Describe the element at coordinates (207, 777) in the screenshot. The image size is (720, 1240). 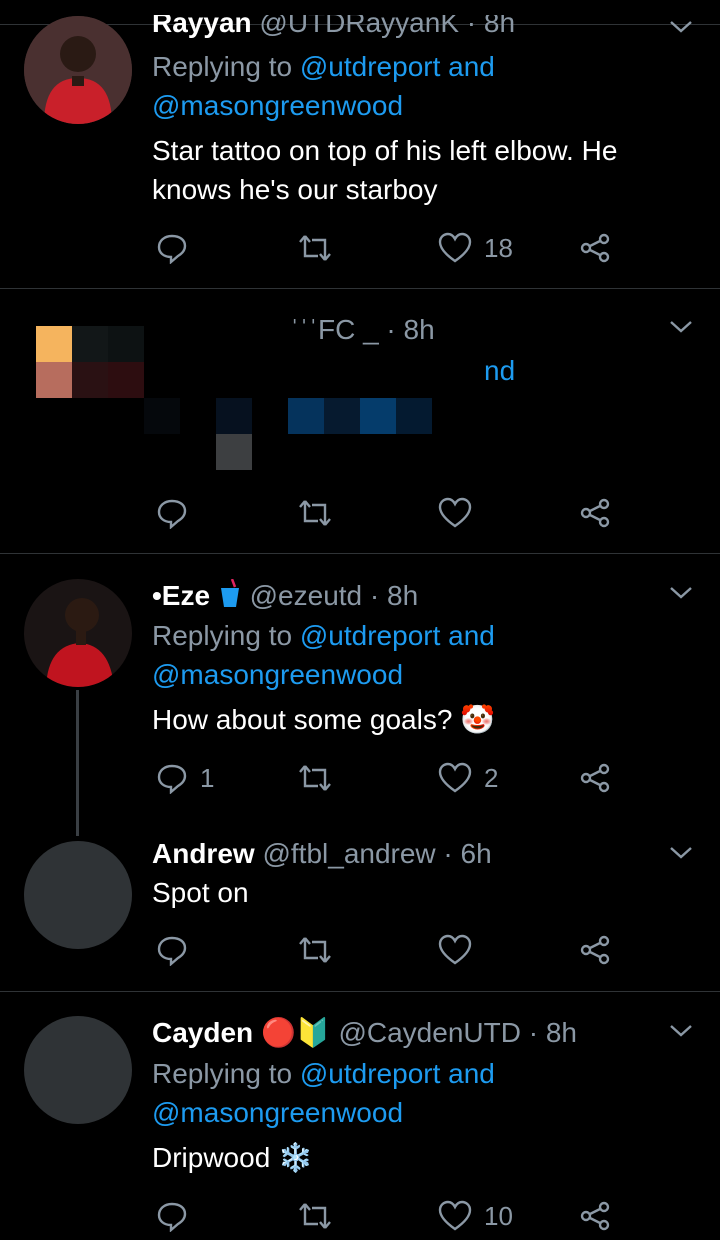
I see `reply-count: 1` at that location.